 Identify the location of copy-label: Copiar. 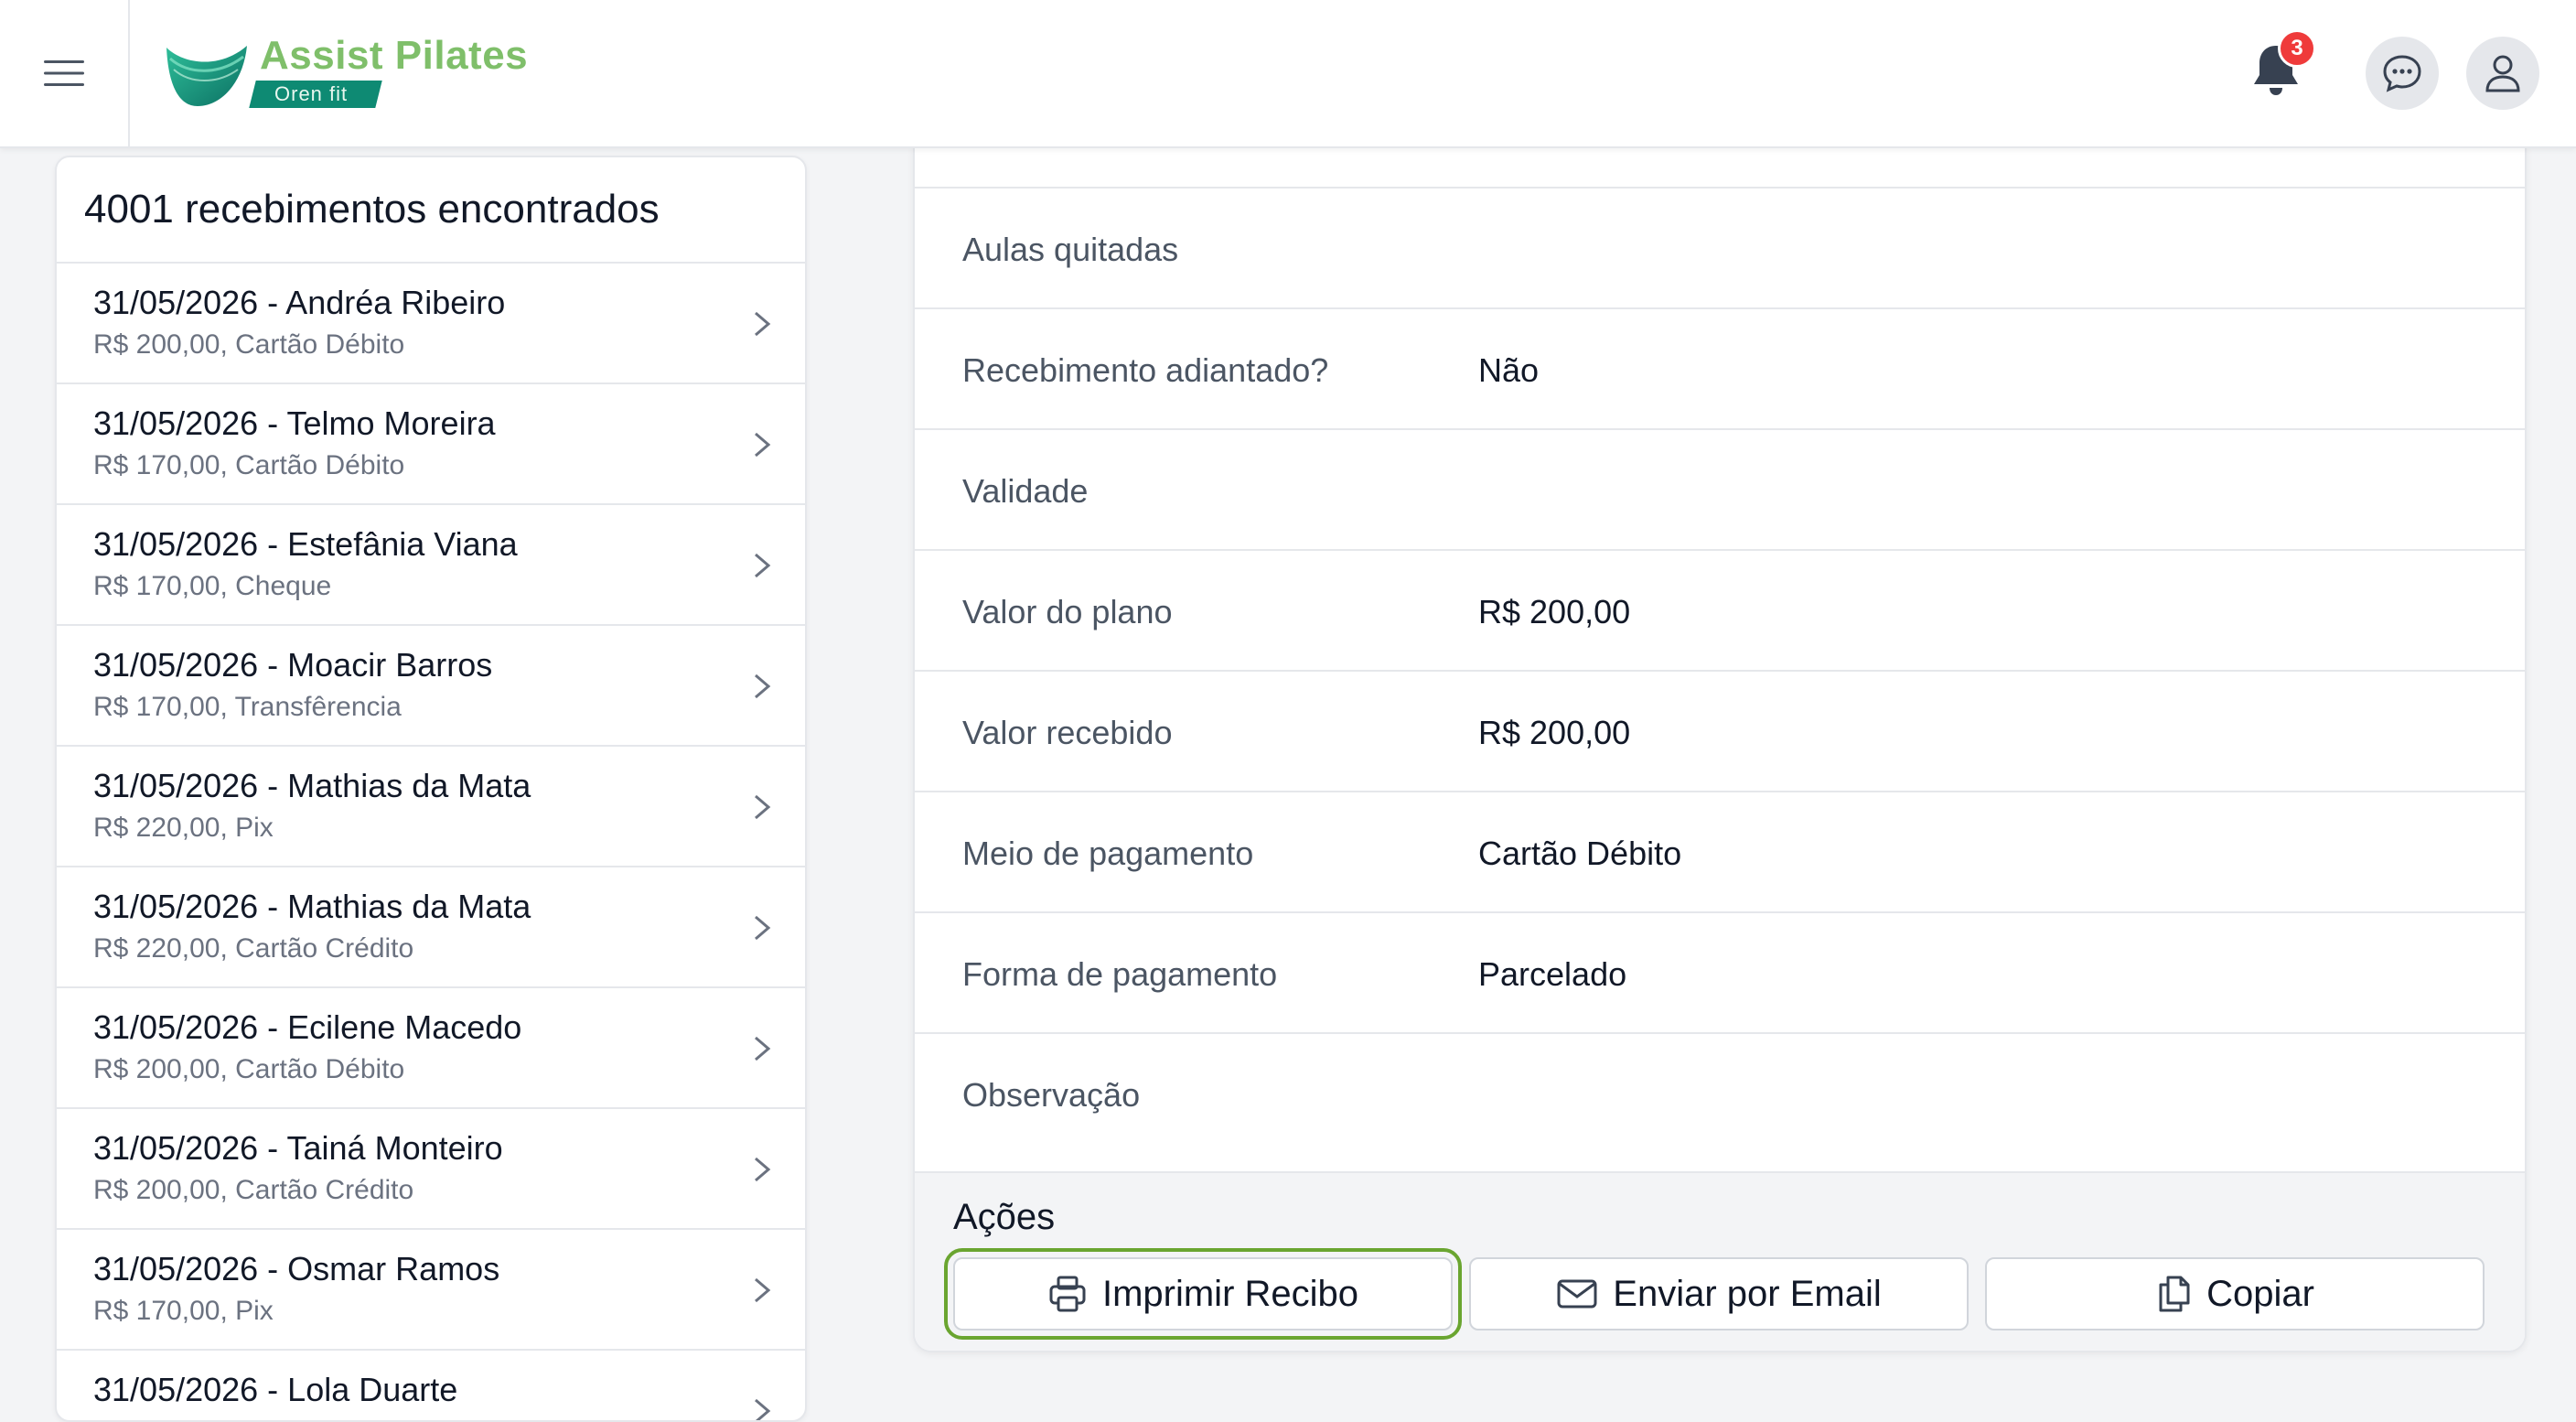
(2260, 1293).